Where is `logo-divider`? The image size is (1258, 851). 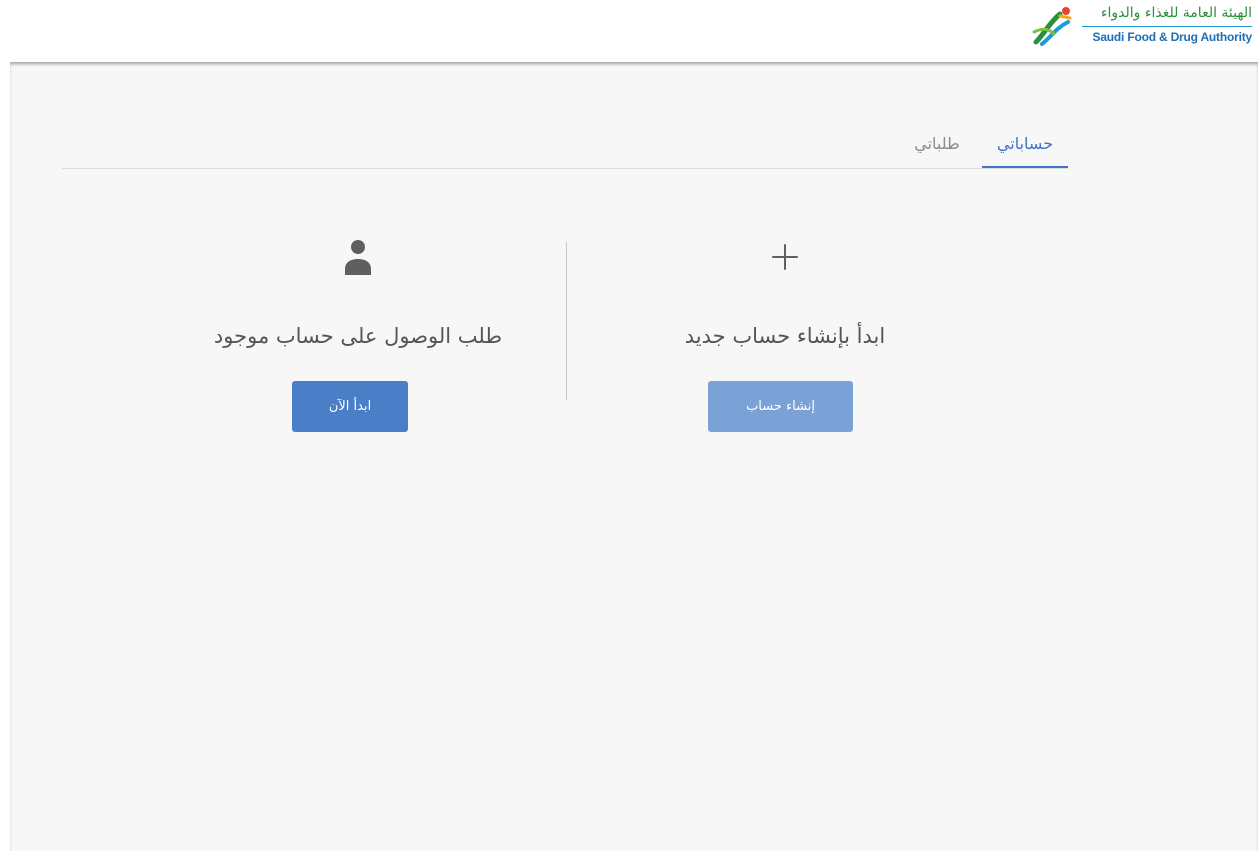 logo-divider is located at coordinates (1167, 26).